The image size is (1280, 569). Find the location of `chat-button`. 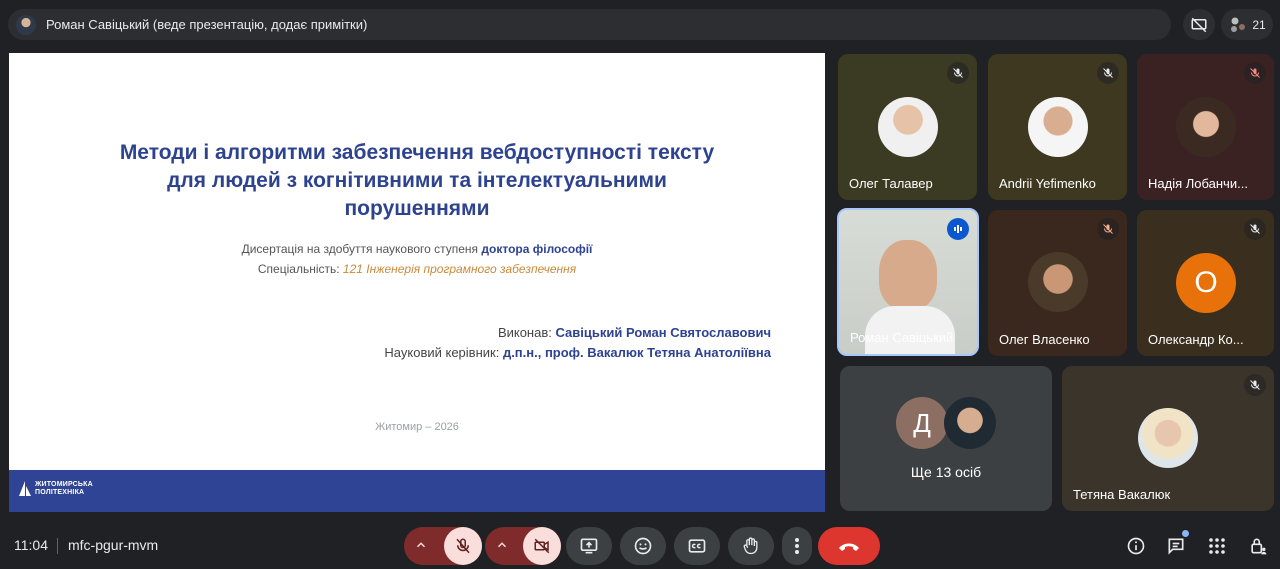

chat-button is located at coordinates (1176, 544).